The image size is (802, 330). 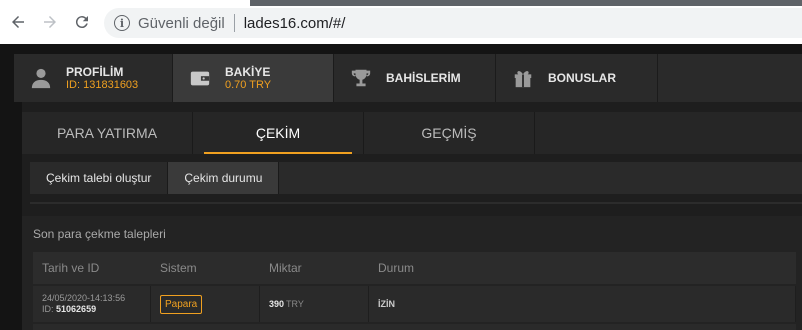 What do you see at coordinates (99, 178) in the screenshot?
I see `create-withdraw-request-button: Çekim talebi oluştur` at bounding box center [99, 178].